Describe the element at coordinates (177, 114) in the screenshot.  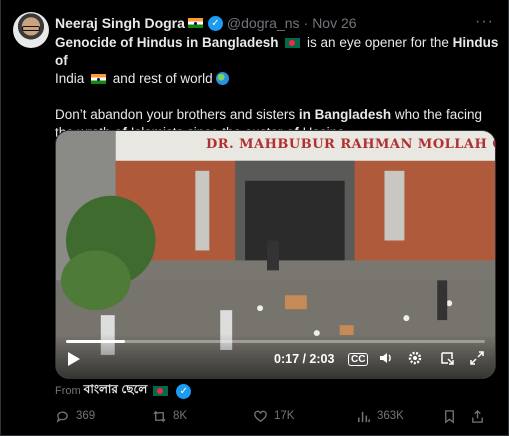
I see `text-segment: Don’t abandon your brothers and sisters` at that location.